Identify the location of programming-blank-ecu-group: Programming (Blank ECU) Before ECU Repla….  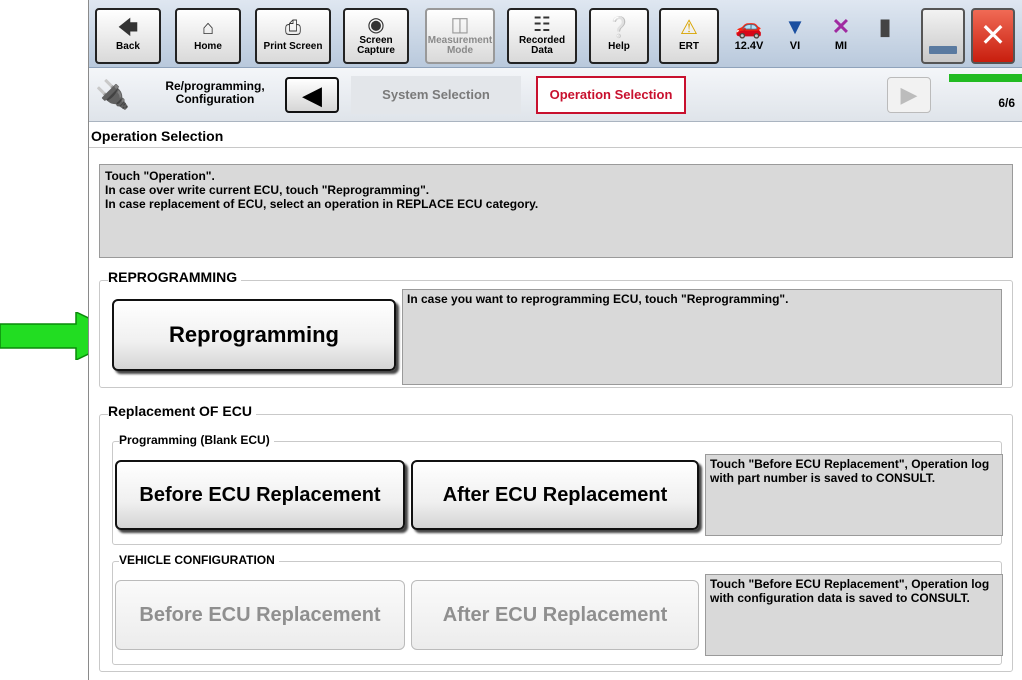
(557, 489).